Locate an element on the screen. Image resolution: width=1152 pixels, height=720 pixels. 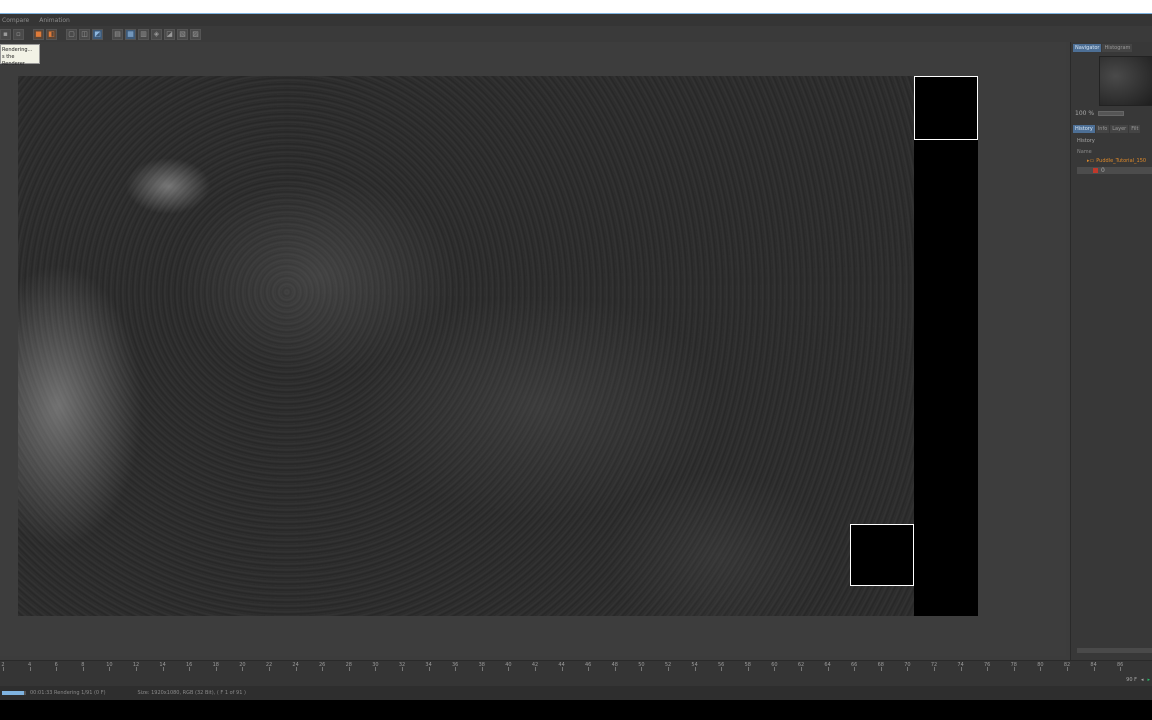
tooltip: Rendering... s the Renderer is located at coordinates (20, 55).